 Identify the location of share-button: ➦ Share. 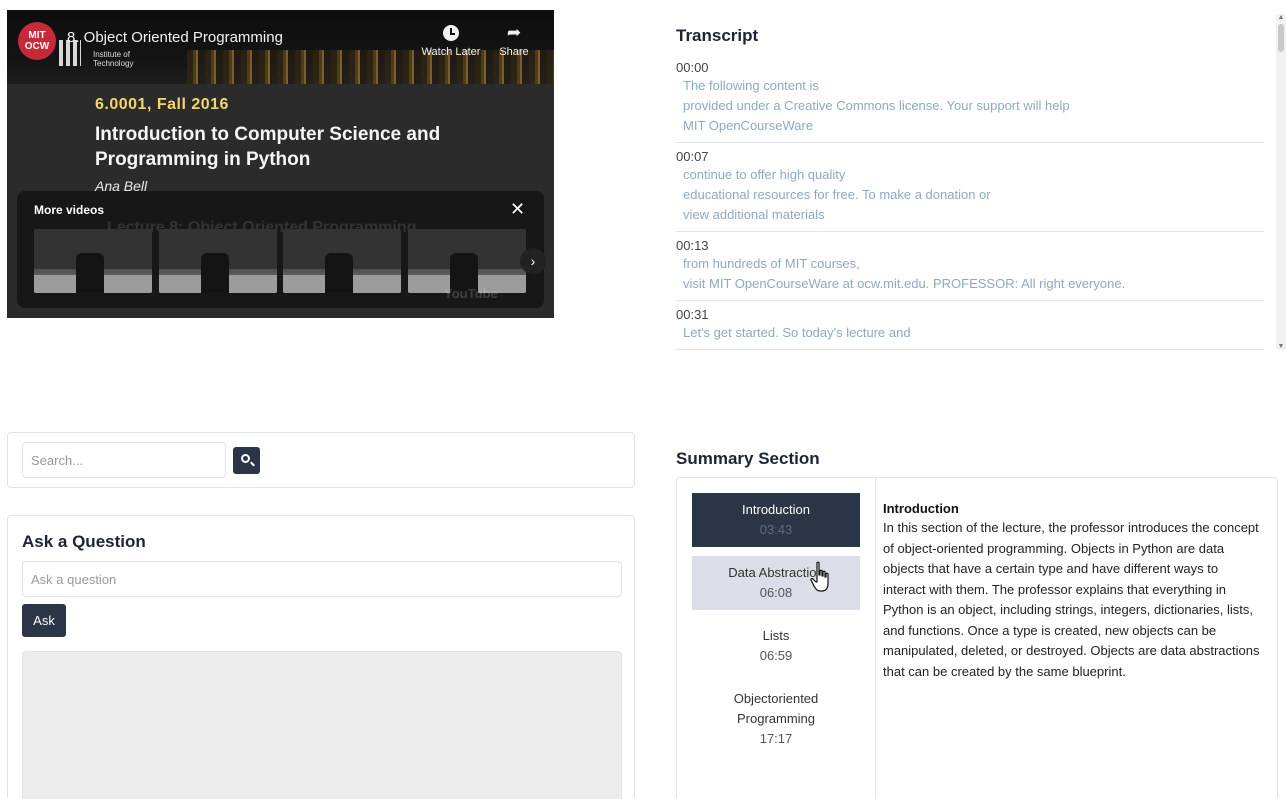
(514, 40).